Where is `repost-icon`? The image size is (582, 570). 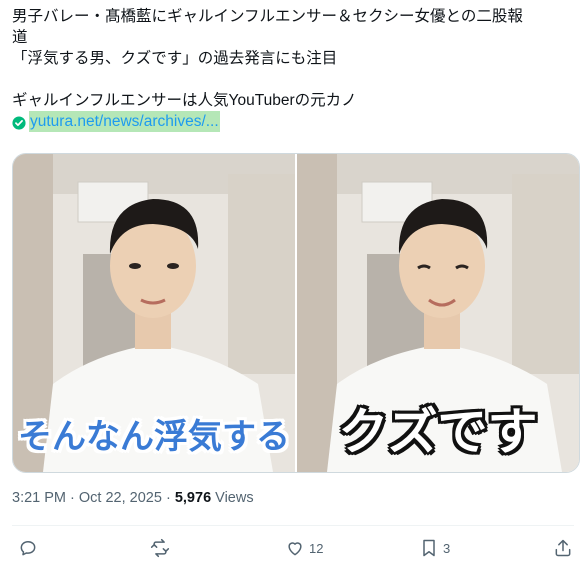
repost-icon is located at coordinates (160, 548).